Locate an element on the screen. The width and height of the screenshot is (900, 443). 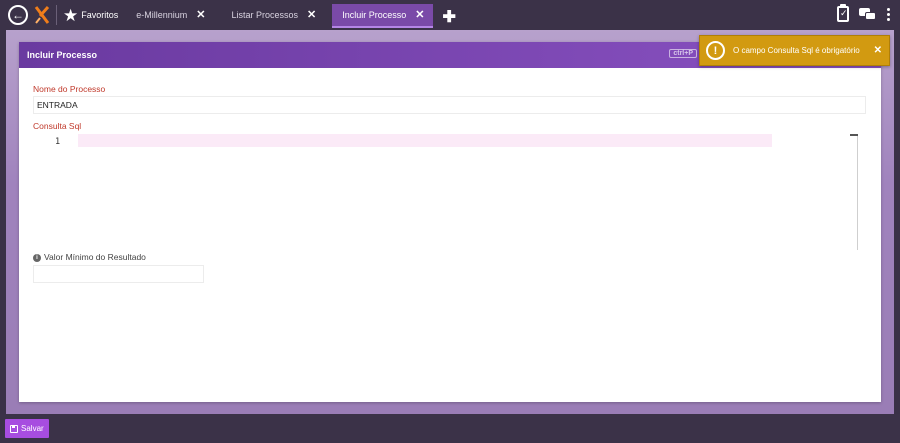
top-right-actions is located at coordinates (863, 13).